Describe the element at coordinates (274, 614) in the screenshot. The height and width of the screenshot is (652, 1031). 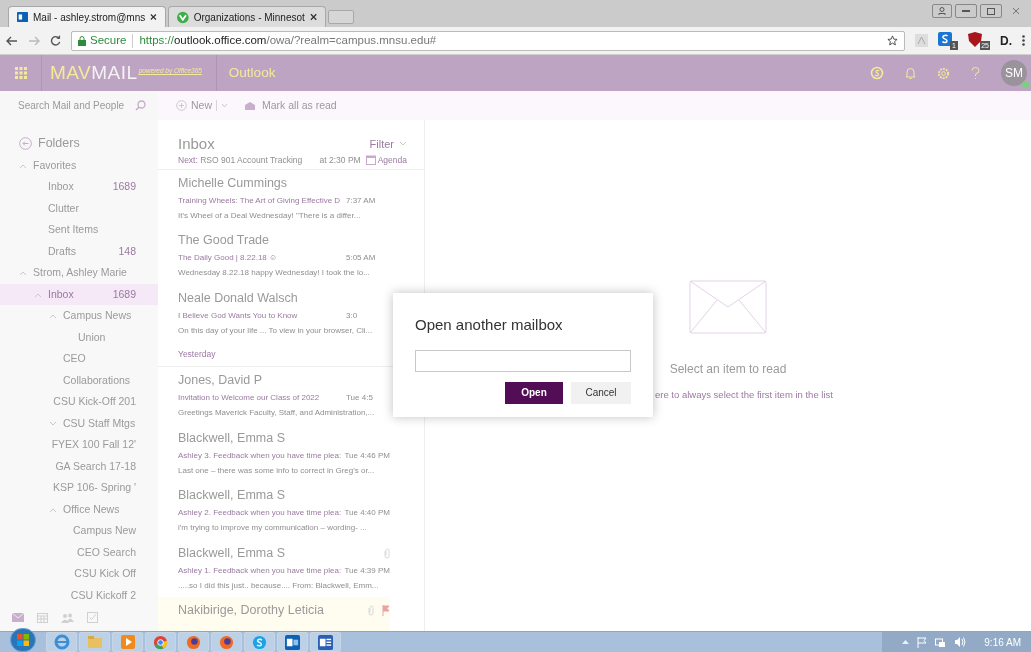
I see `message-item: Nakibirige, Dorothy Leticia` at that location.